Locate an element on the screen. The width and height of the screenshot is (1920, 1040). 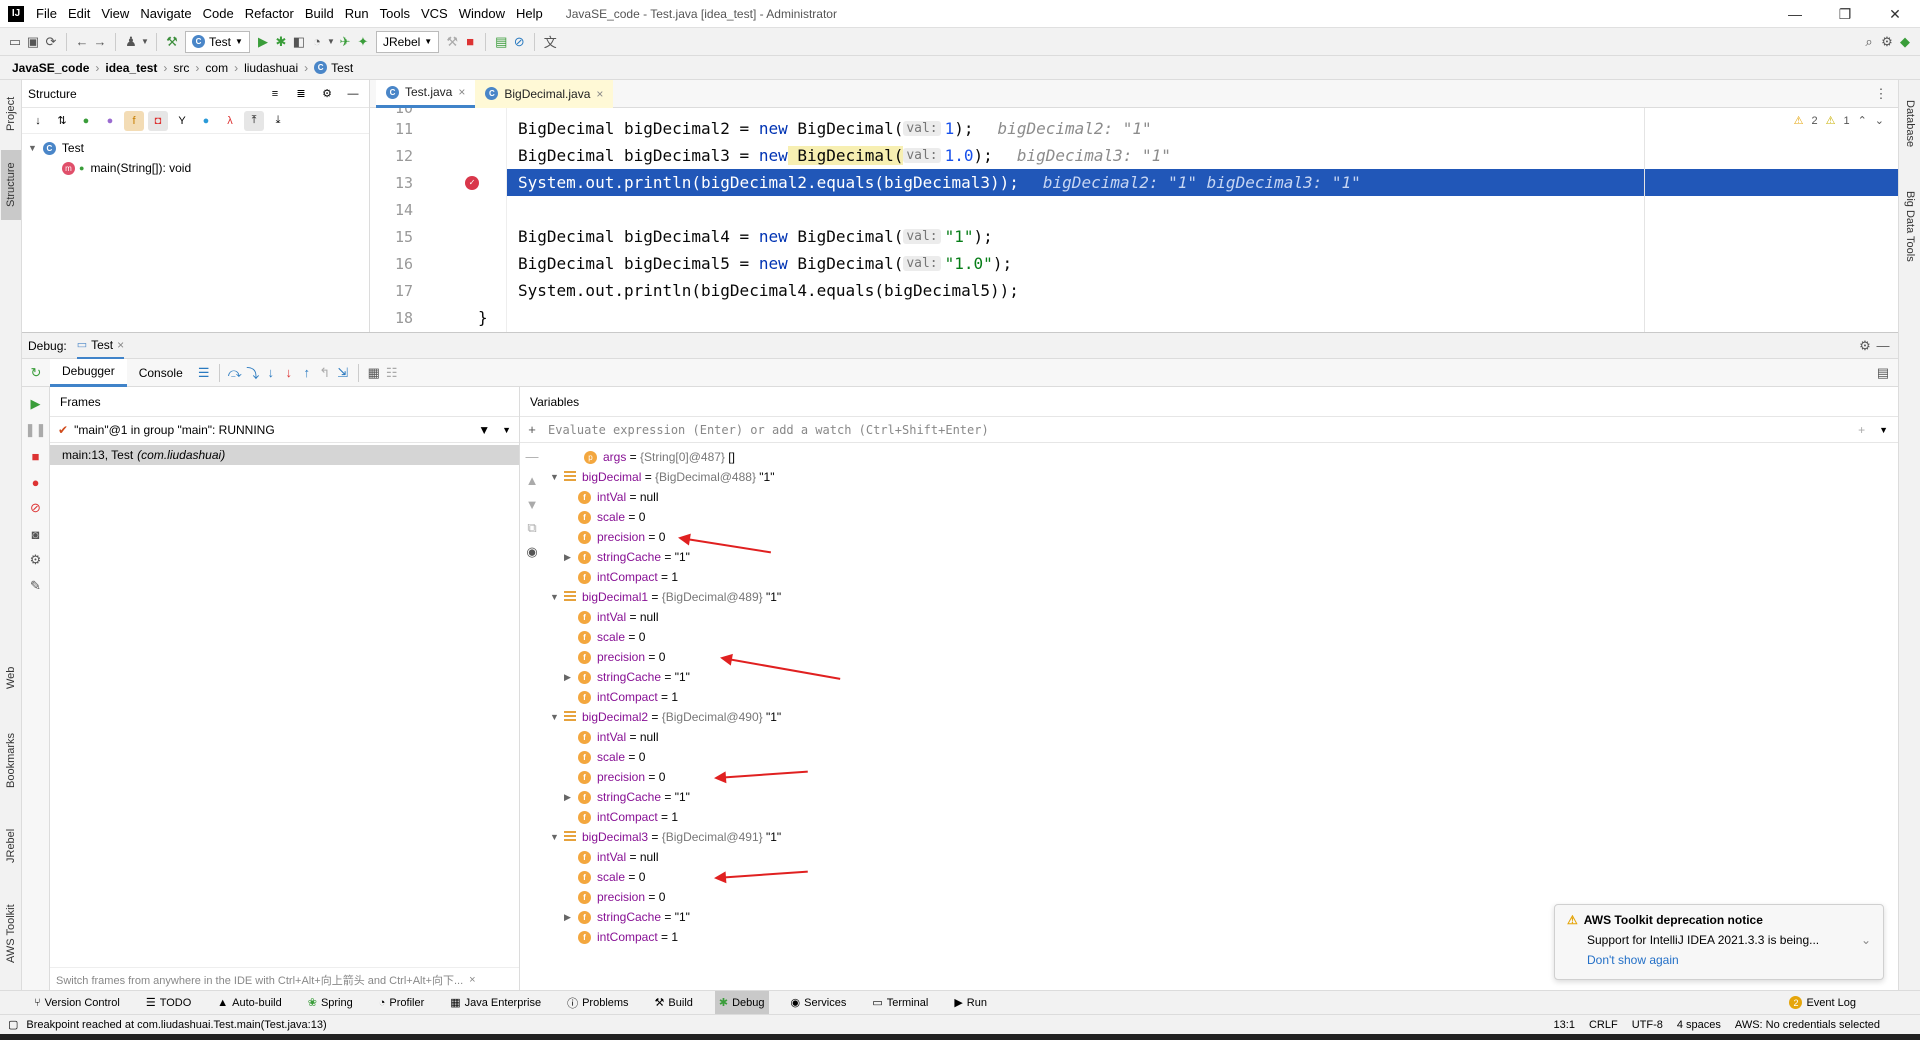
move-up-icon: ▲ is located at coordinates (532, 480).